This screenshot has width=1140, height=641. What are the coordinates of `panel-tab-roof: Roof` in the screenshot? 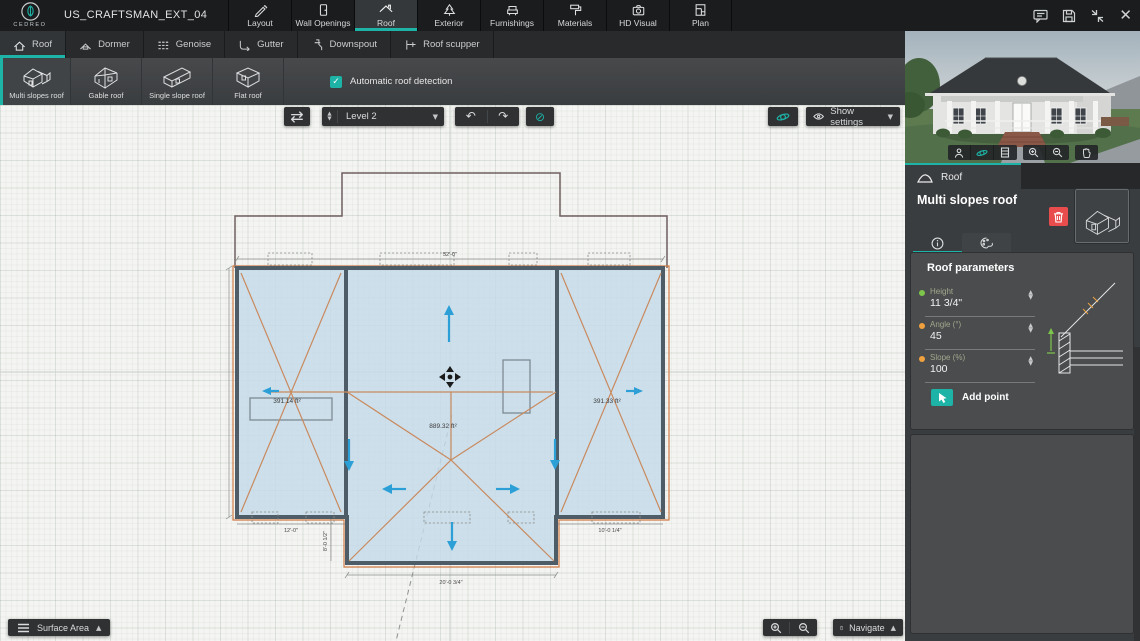 It's located at (963, 176).